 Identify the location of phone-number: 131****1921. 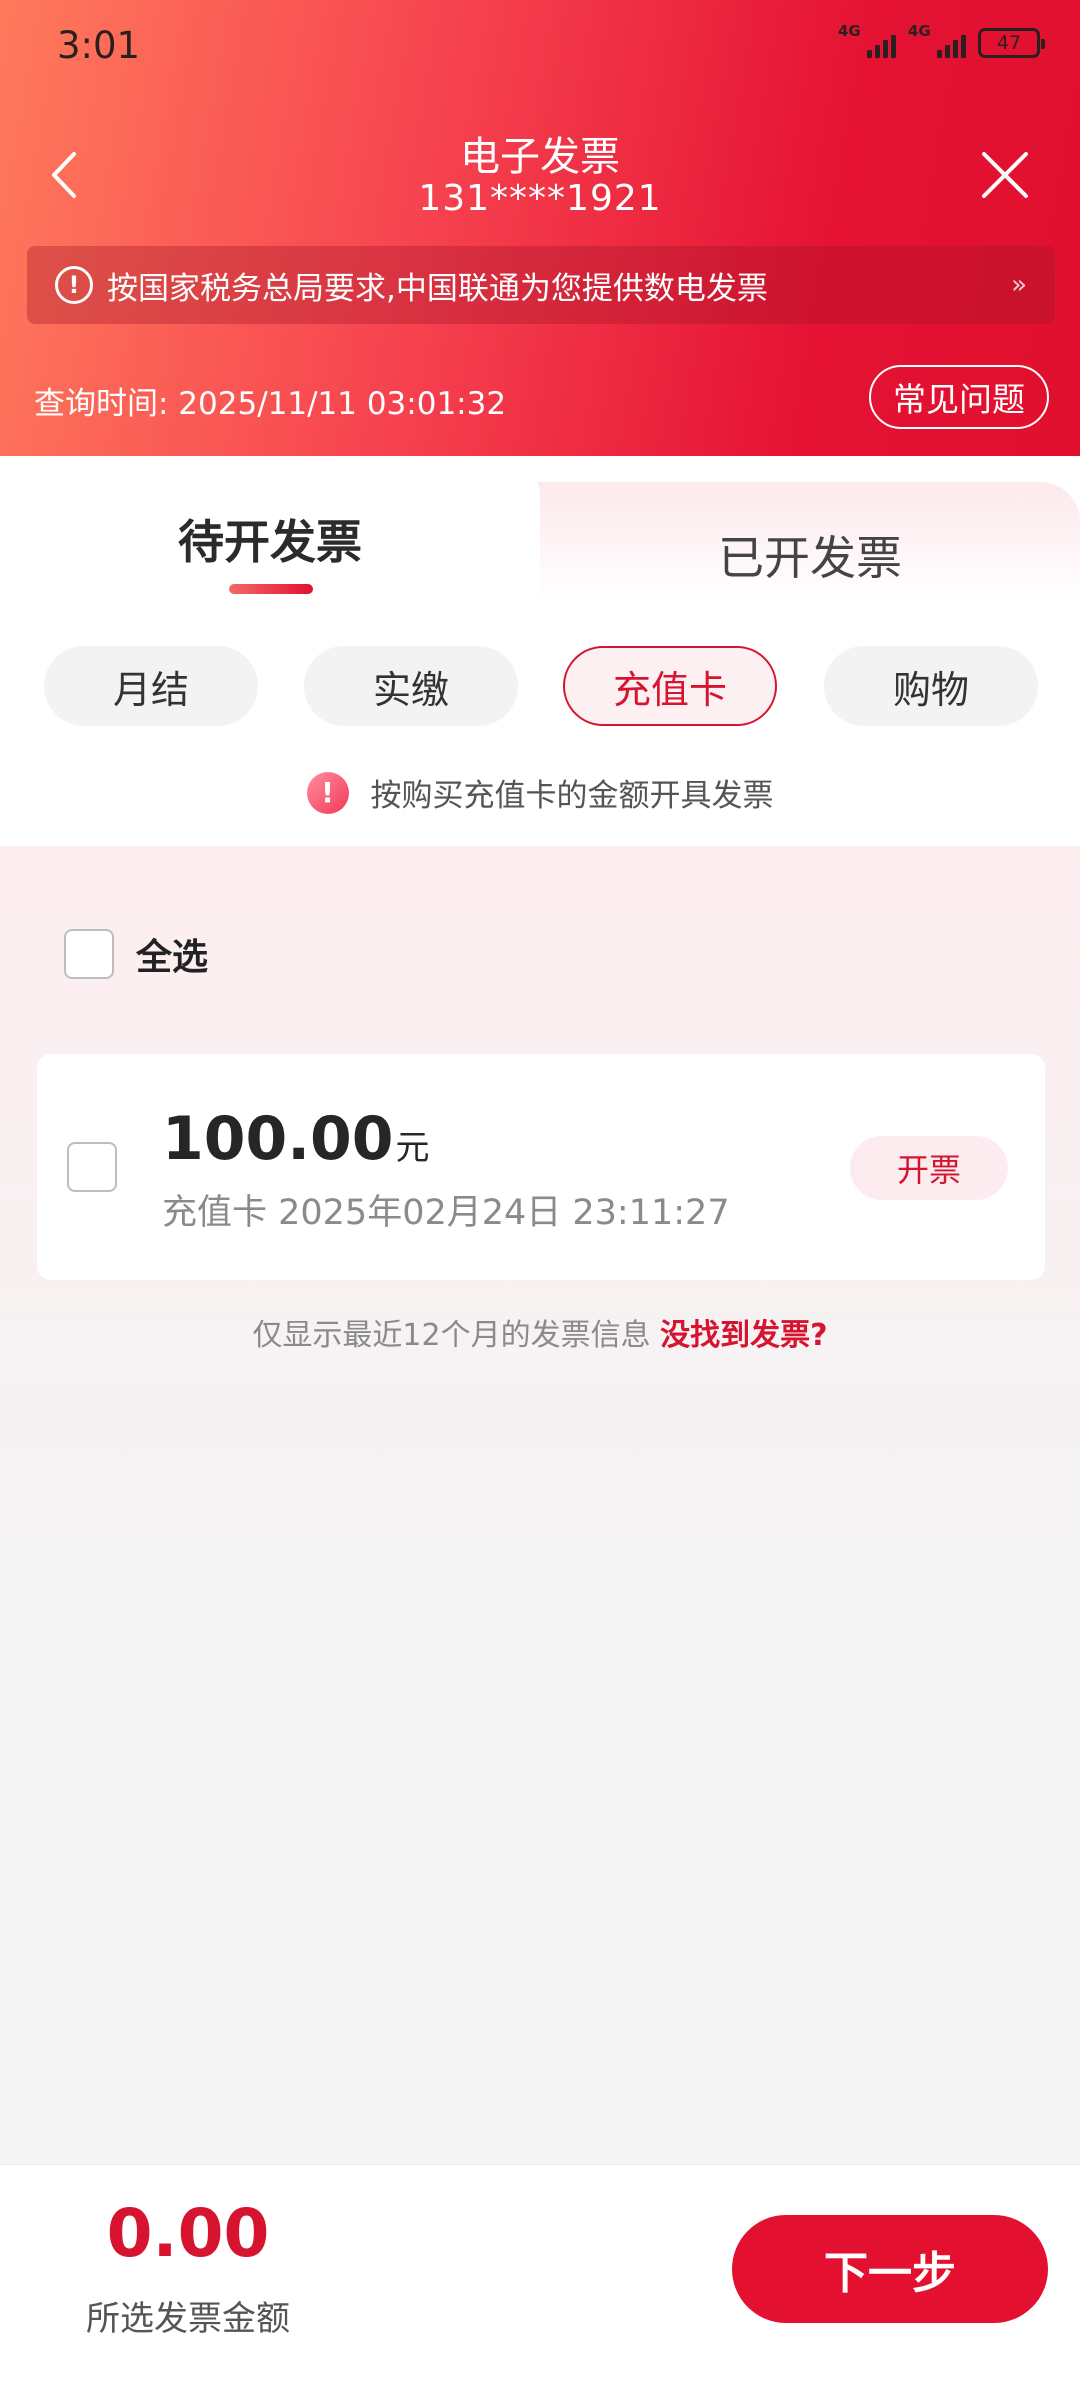
(540, 198).